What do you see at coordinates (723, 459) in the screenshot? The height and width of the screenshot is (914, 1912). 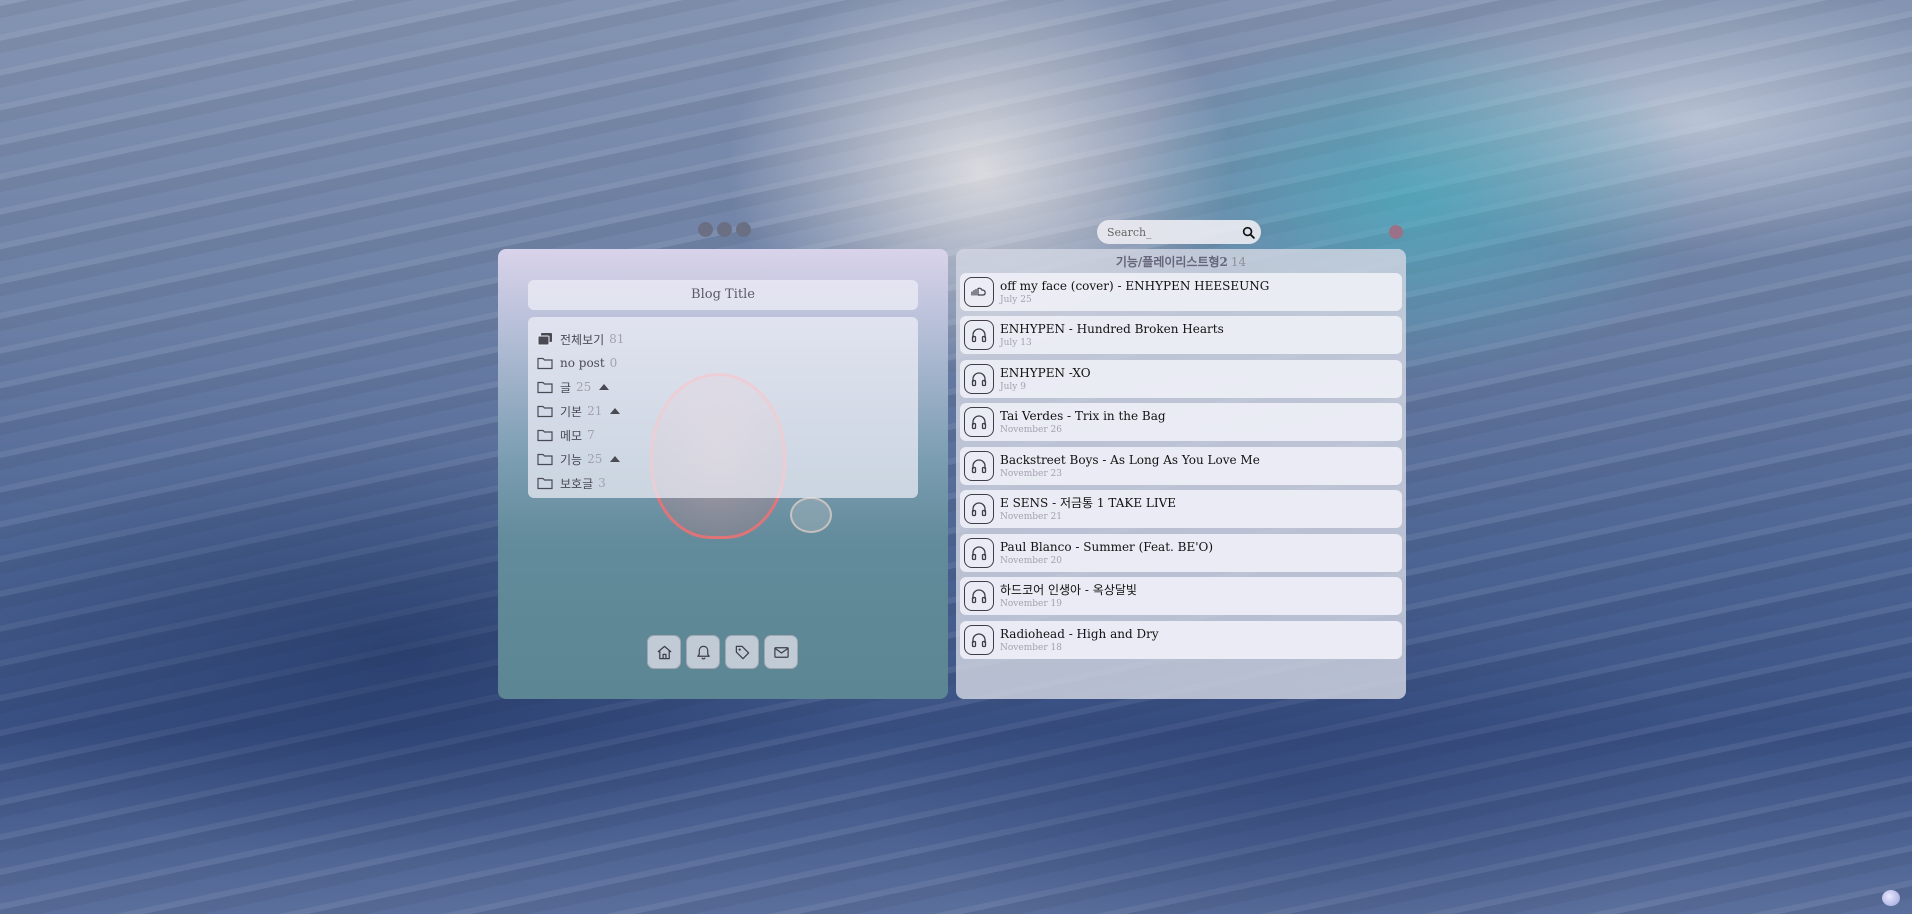 I see `category-item-feature: 기능 25` at bounding box center [723, 459].